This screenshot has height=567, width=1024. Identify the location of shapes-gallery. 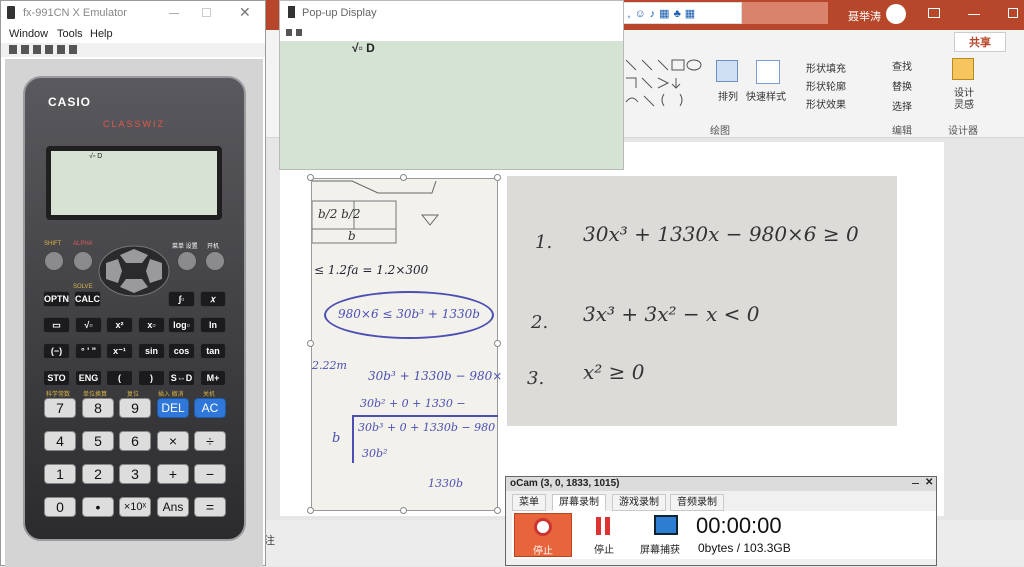
(664, 84).